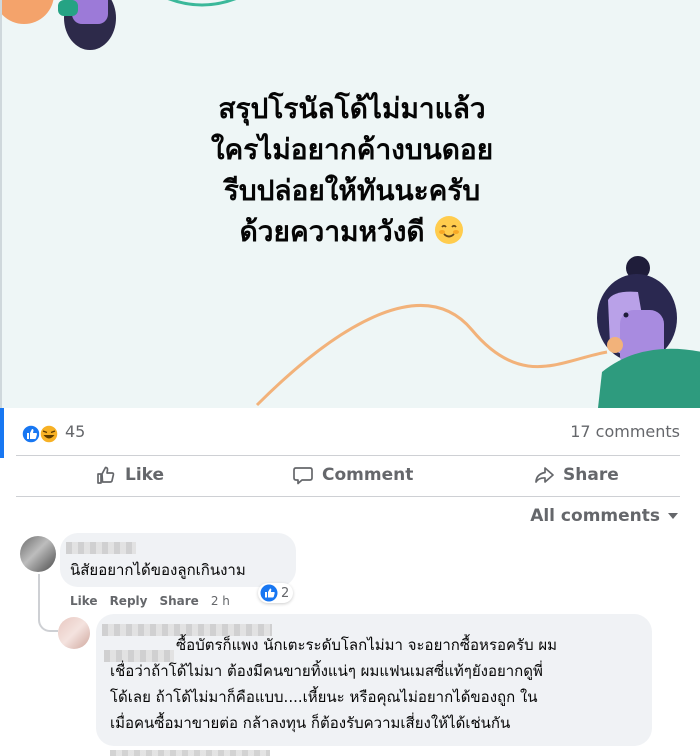 This screenshot has height=756, width=700. Describe the element at coordinates (48, 603) in the screenshot. I see `thread-connector` at that location.